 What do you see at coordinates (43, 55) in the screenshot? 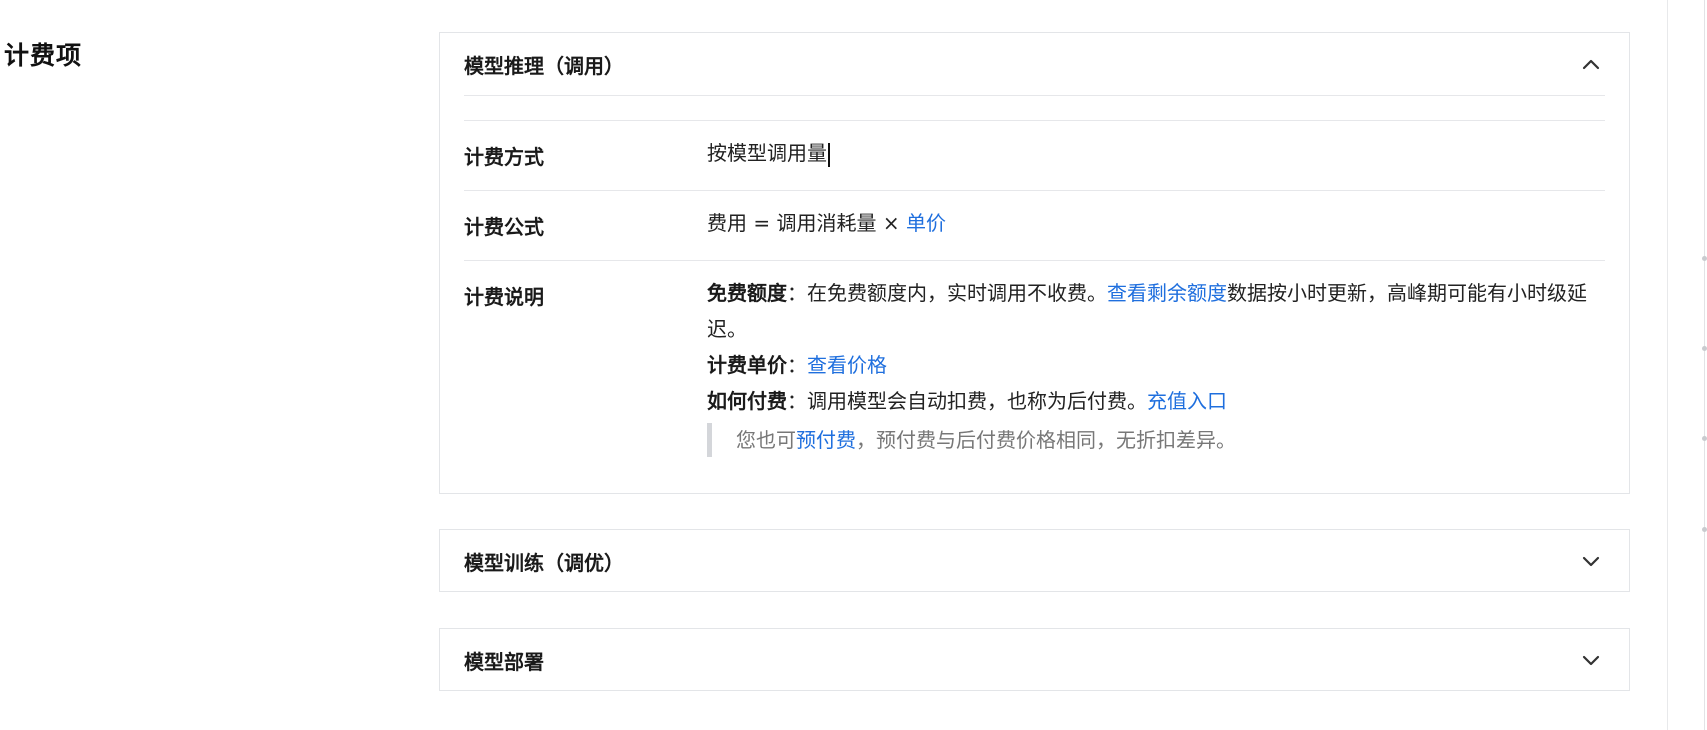
I see `section-title: 计费项` at bounding box center [43, 55].